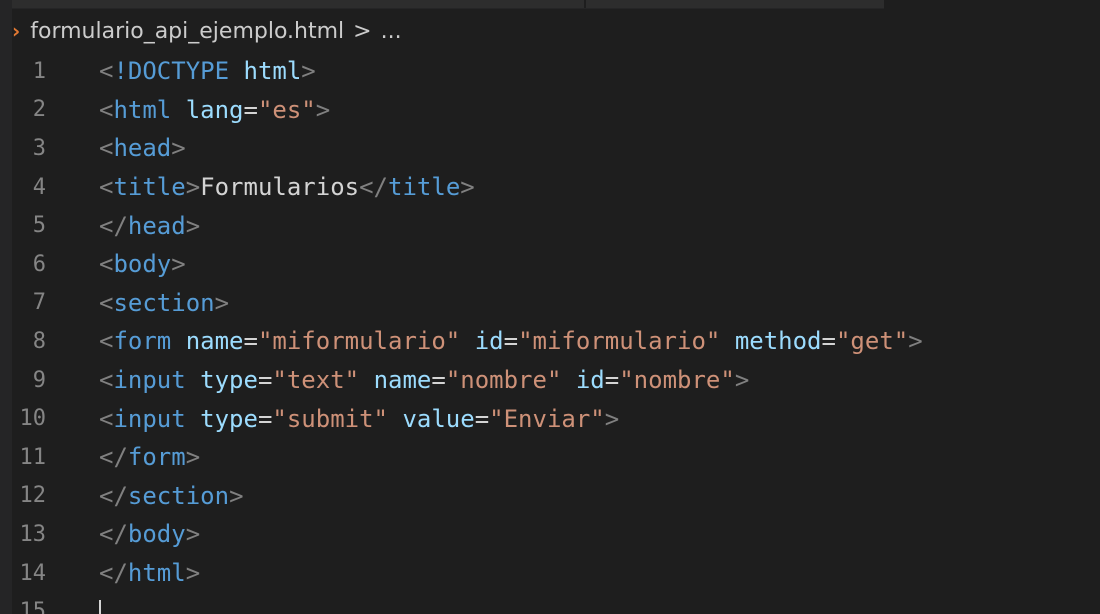  What do you see at coordinates (272, 71) in the screenshot?
I see `token-attr: html` at bounding box center [272, 71].